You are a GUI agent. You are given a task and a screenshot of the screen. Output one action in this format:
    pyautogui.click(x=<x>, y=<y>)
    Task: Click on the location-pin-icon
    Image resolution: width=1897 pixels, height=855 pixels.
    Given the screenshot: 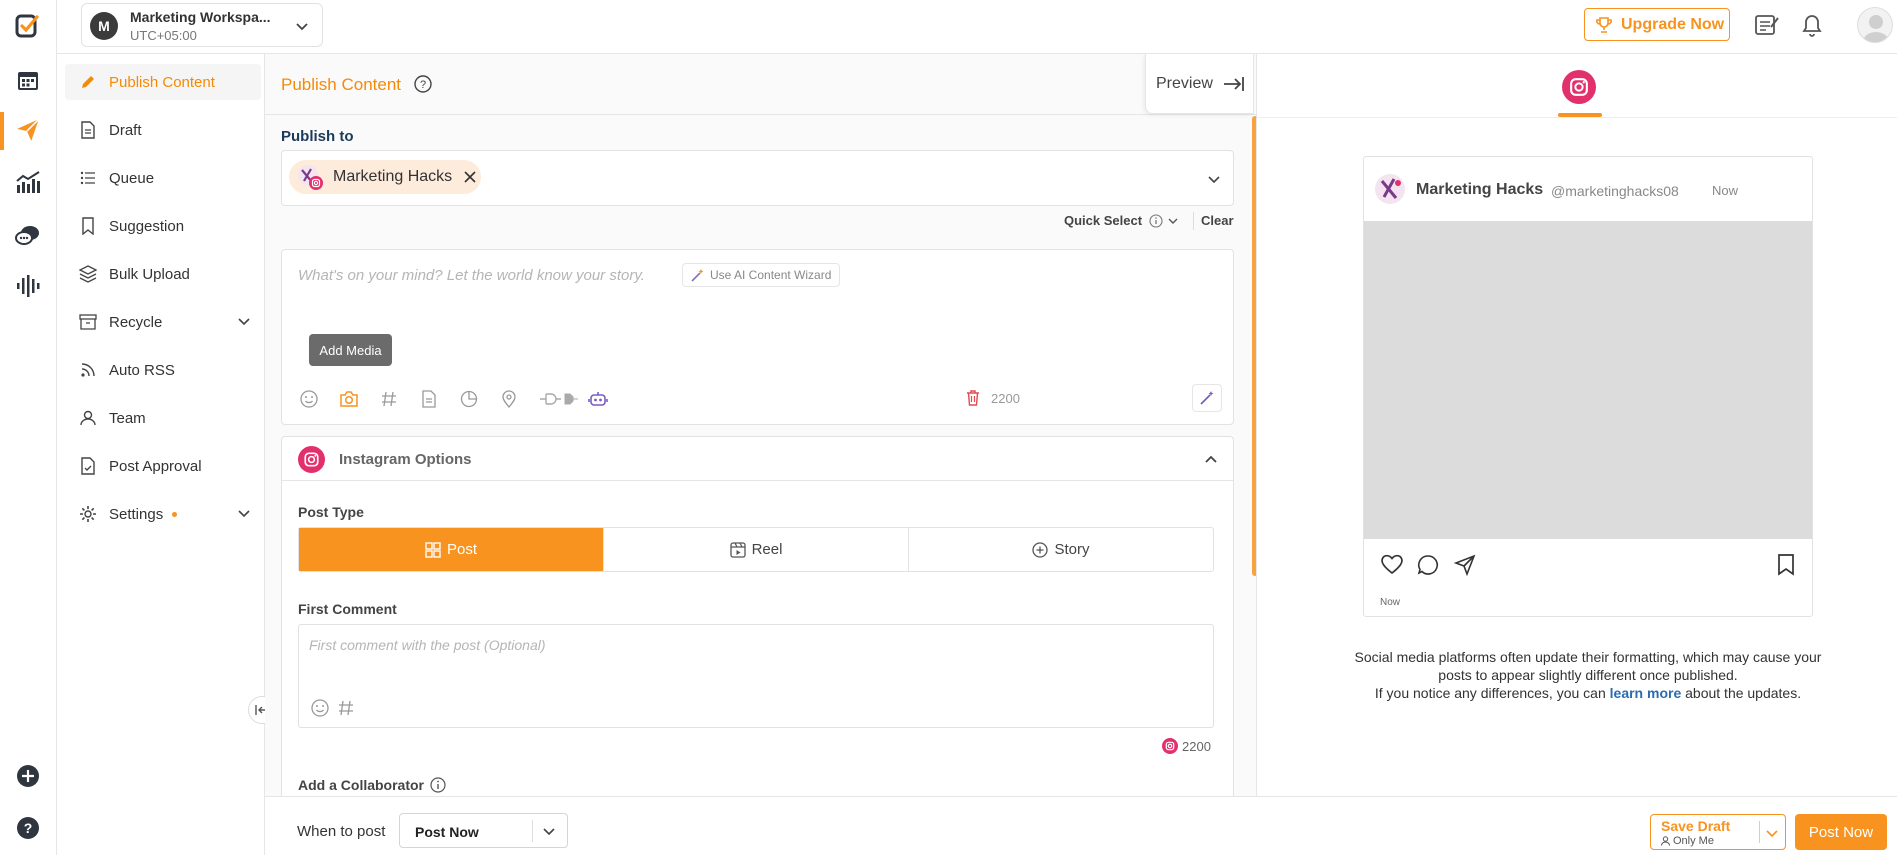 What is the action you would take?
    pyautogui.click(x=509, y=399)
    